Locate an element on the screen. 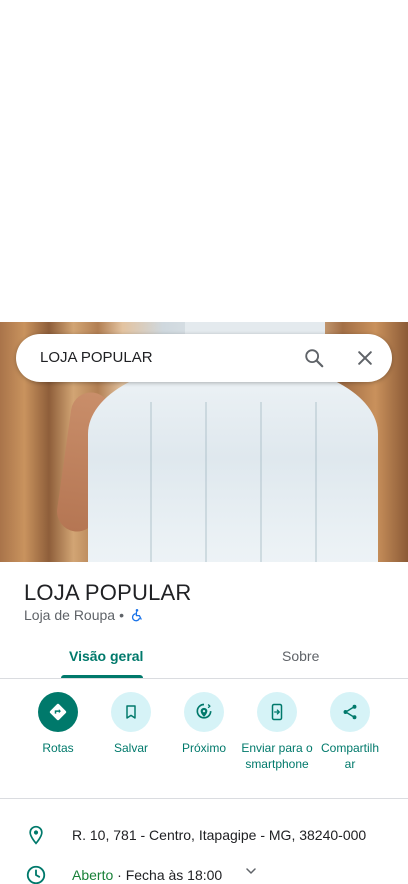 The width and height of the screenshot is (408, 884). place-title: LOJA POPULAR is located at coordinates (108, 592).